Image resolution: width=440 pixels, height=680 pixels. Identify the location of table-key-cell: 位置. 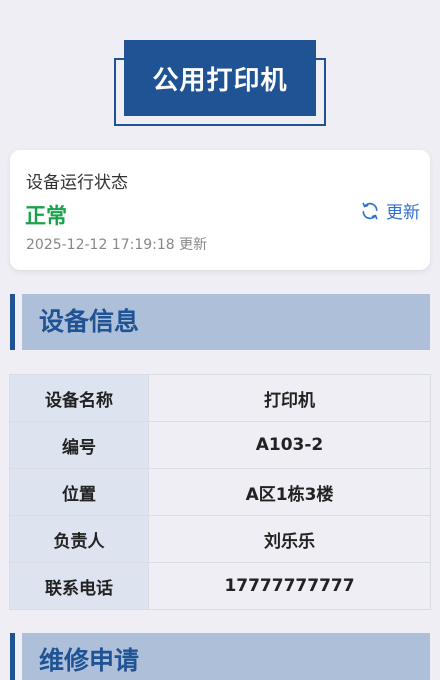
(79, 492).